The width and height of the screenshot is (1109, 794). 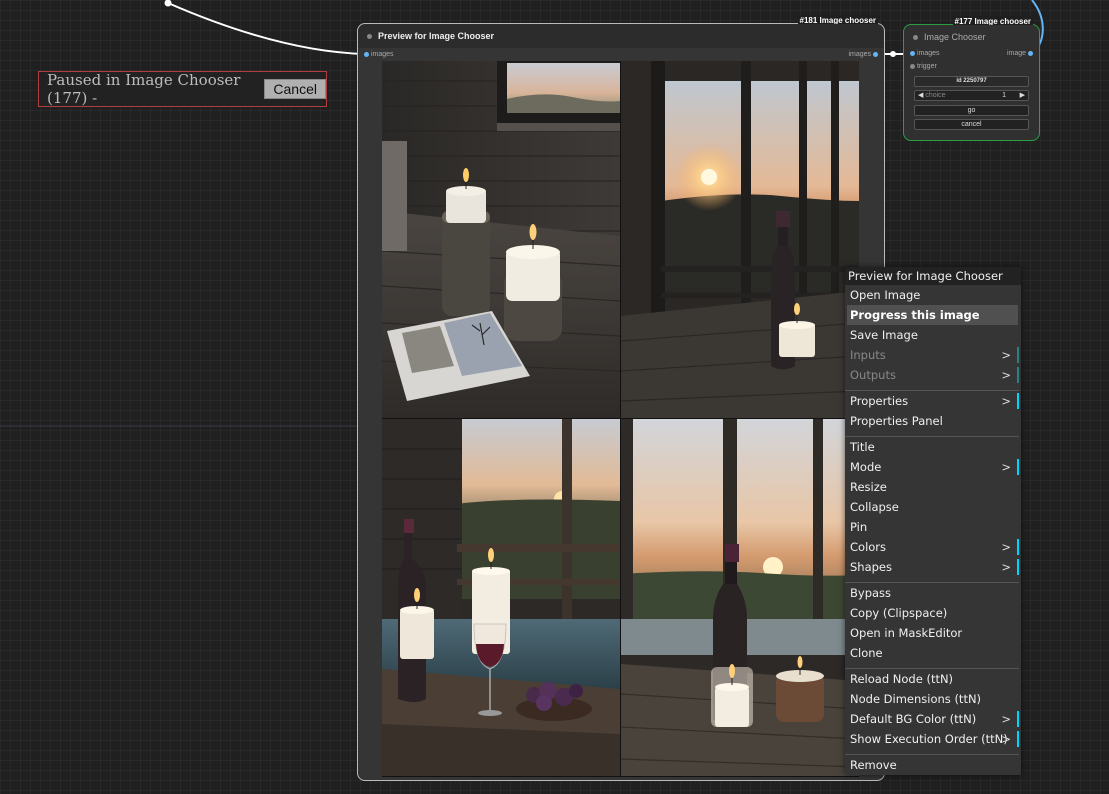 I want to click on choice-value: 1, so click(x=1004, y=95).